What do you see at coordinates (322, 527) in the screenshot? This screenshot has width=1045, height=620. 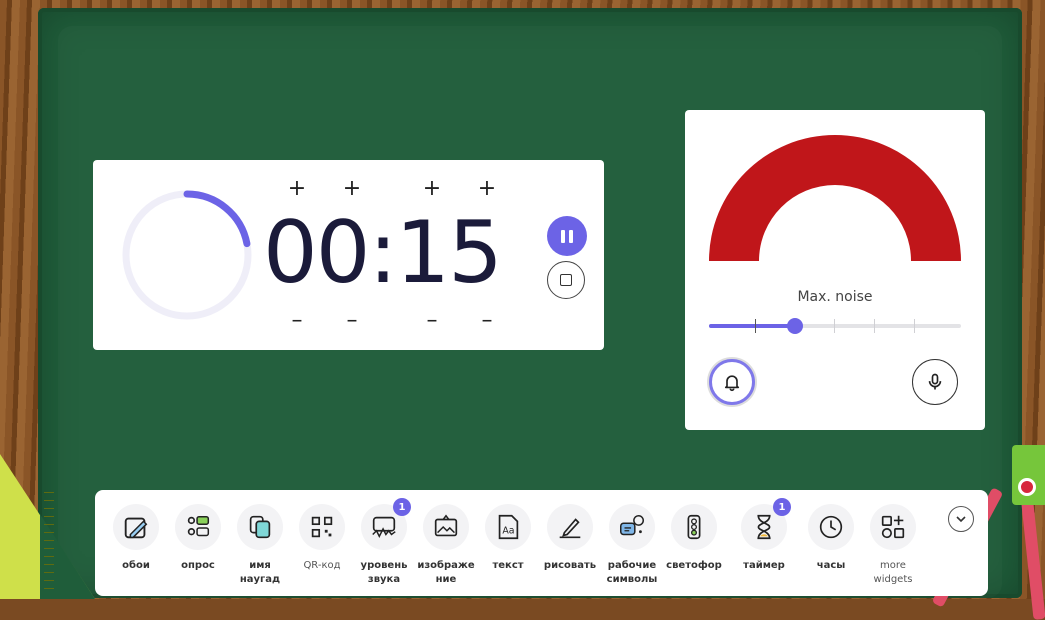 I see `qr-code-icon` at bounding box center [322, 527].